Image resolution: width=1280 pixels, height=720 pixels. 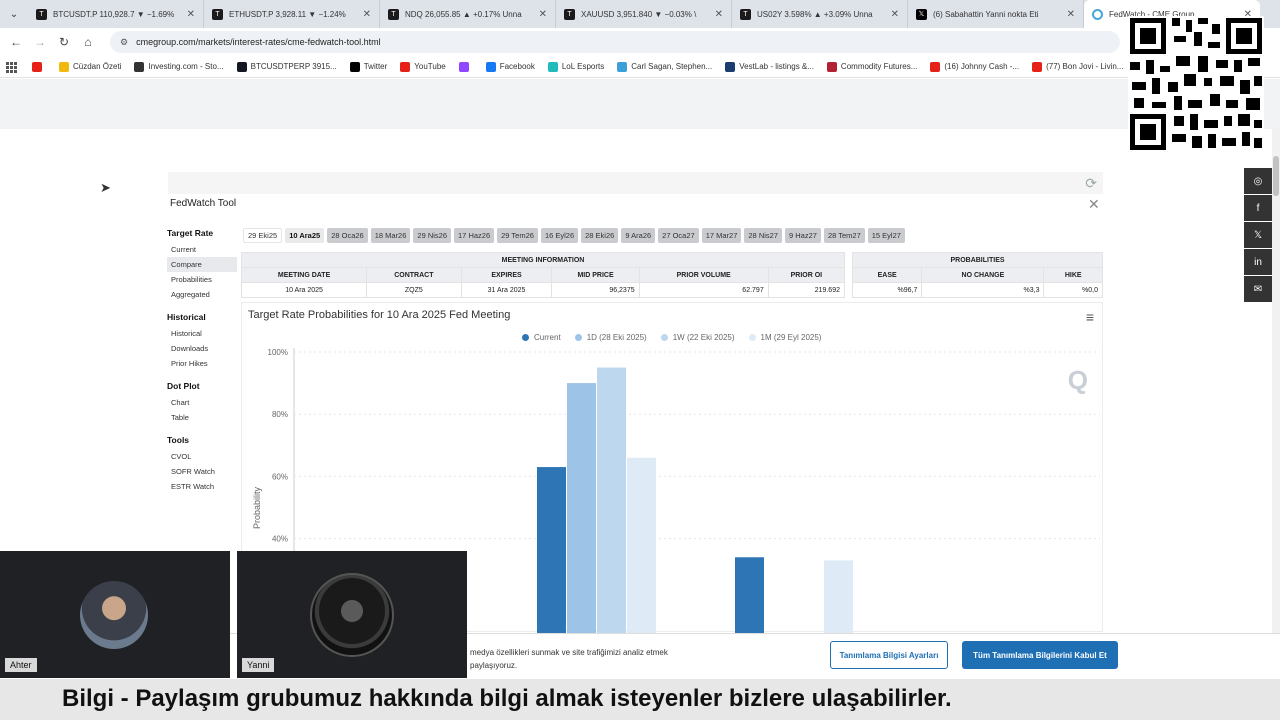 What do you see at coordinates (600, 235) in the screenshot?
I see `date-tab: 28 Eki26` at bounding box center [600, 235].